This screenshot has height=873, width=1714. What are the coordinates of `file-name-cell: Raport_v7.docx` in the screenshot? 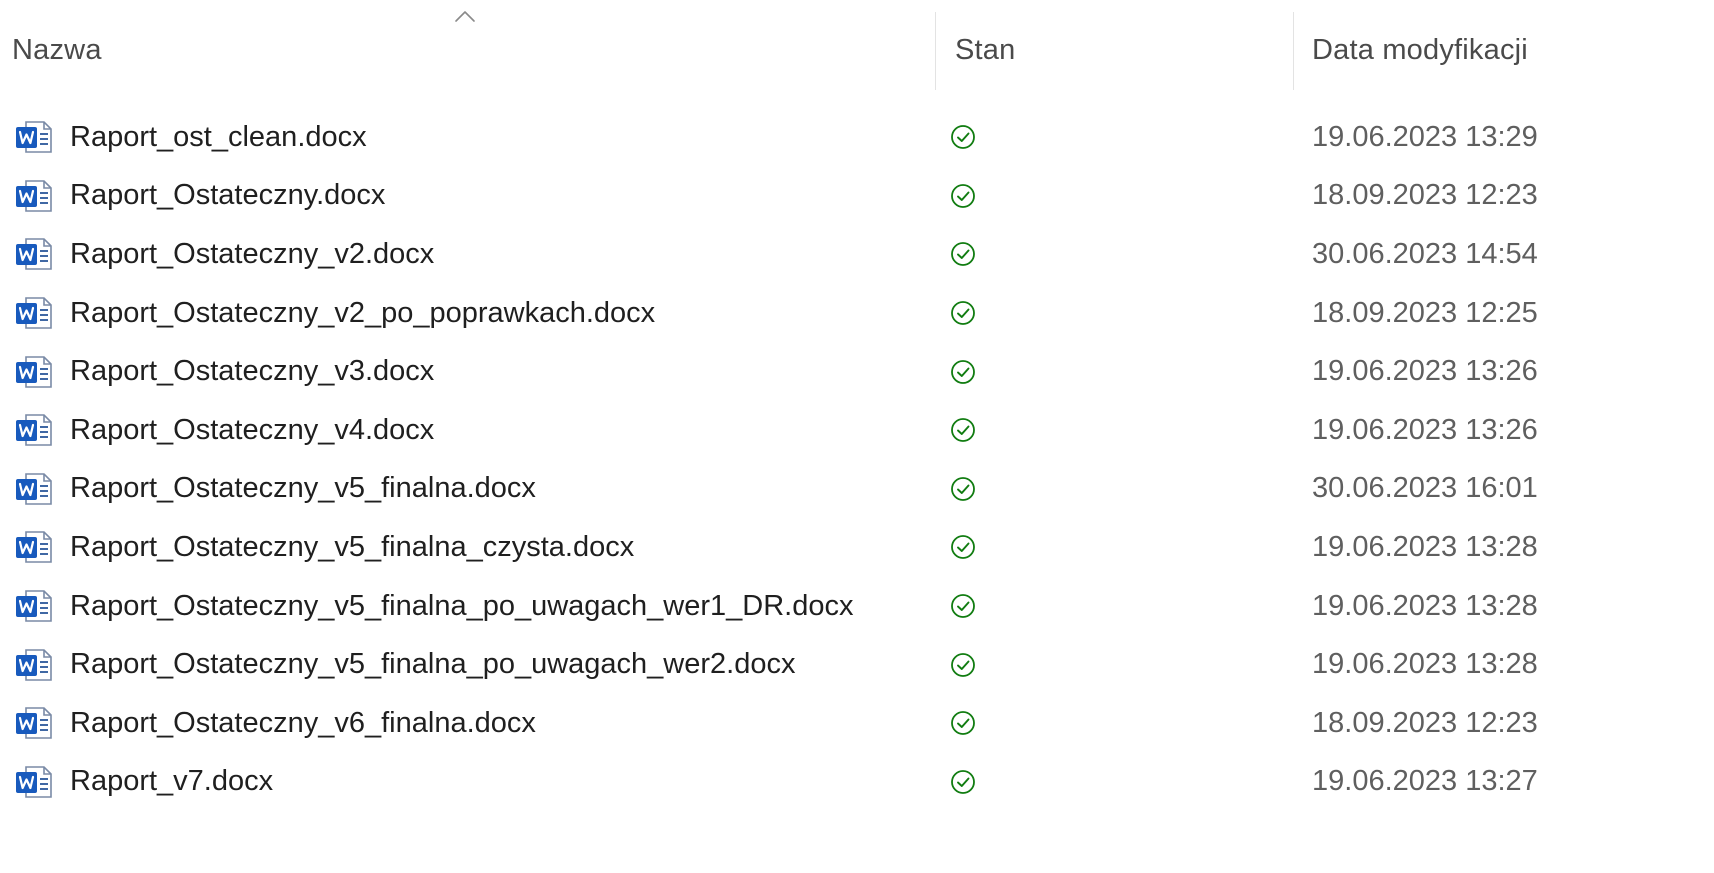 It's located at (143, 782).